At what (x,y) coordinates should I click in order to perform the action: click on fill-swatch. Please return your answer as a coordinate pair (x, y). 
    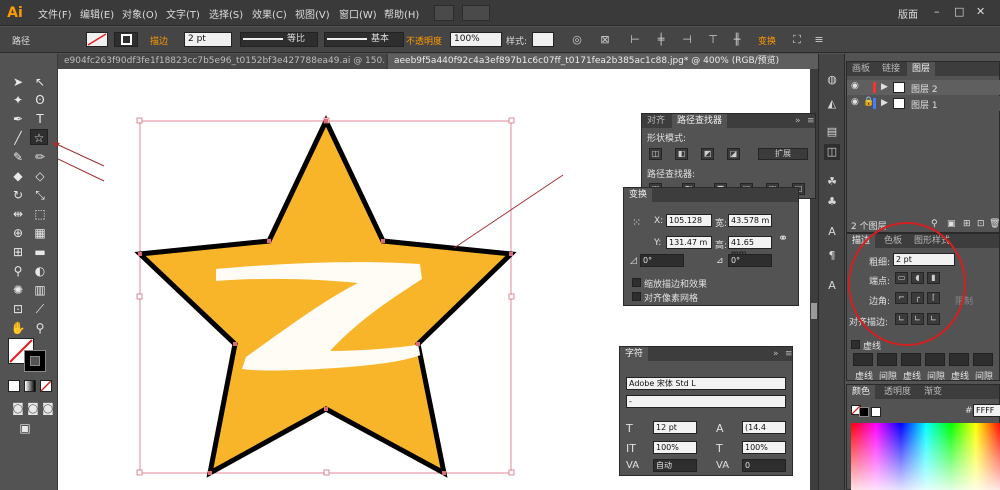
    Looking at the image, I should click on (97, 39).